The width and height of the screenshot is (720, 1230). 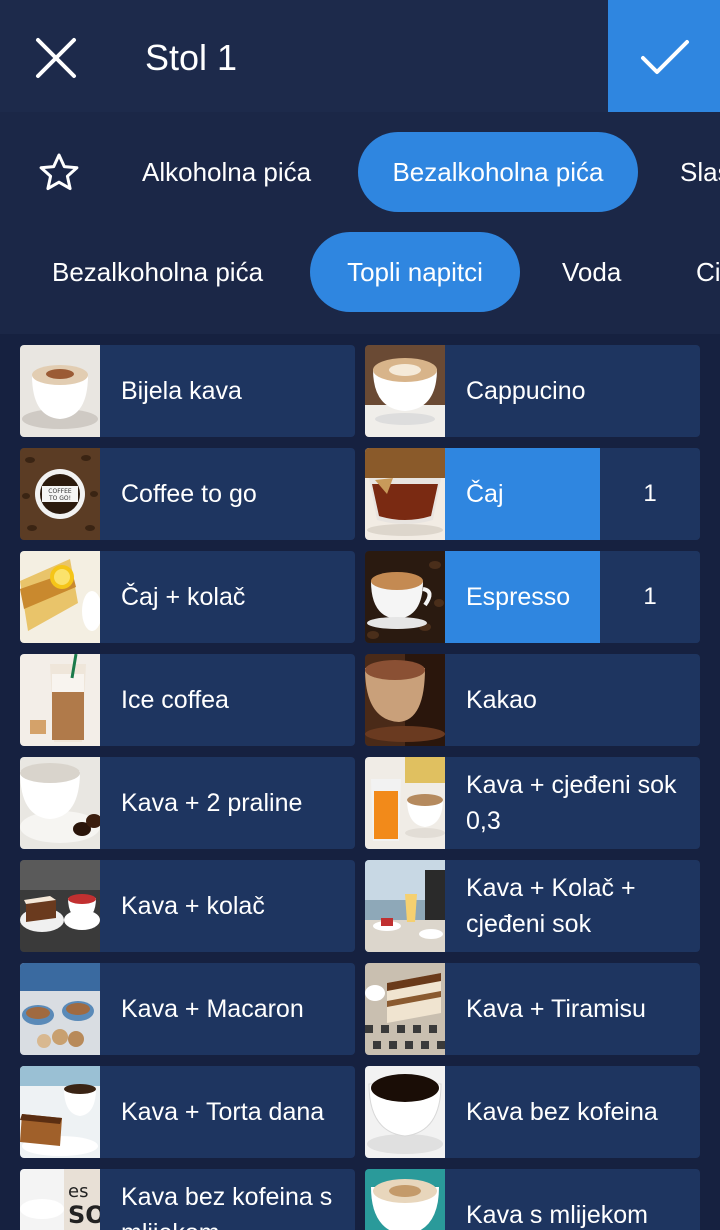 I want to click on star-icon, so click(x=59, y=172).